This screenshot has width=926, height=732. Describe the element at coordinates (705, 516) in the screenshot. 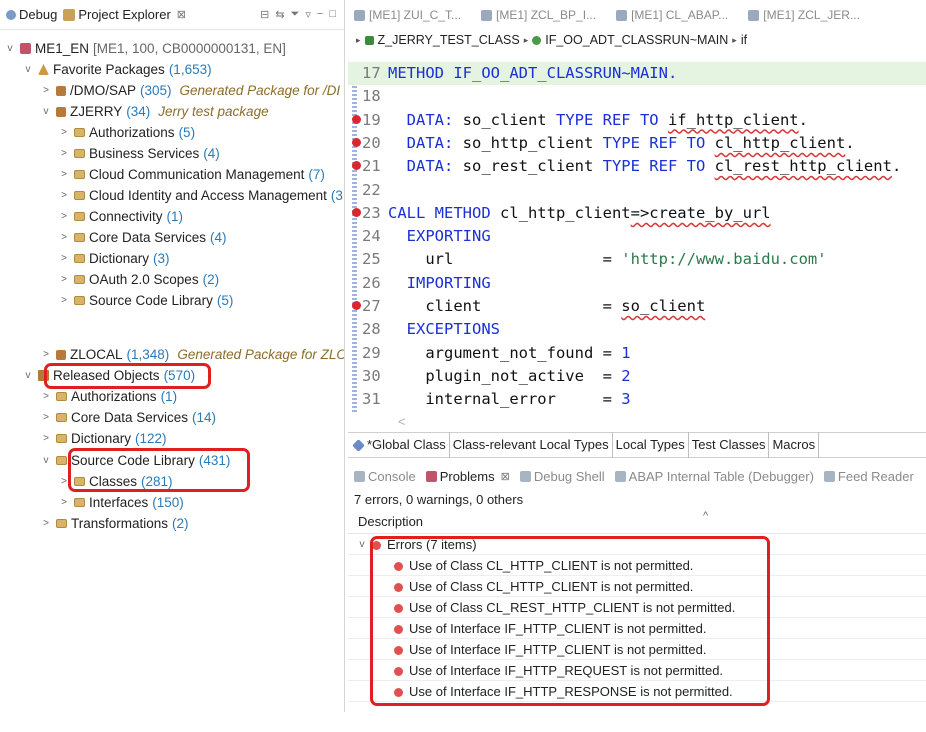

I see `sort-icon: ^` at that location.